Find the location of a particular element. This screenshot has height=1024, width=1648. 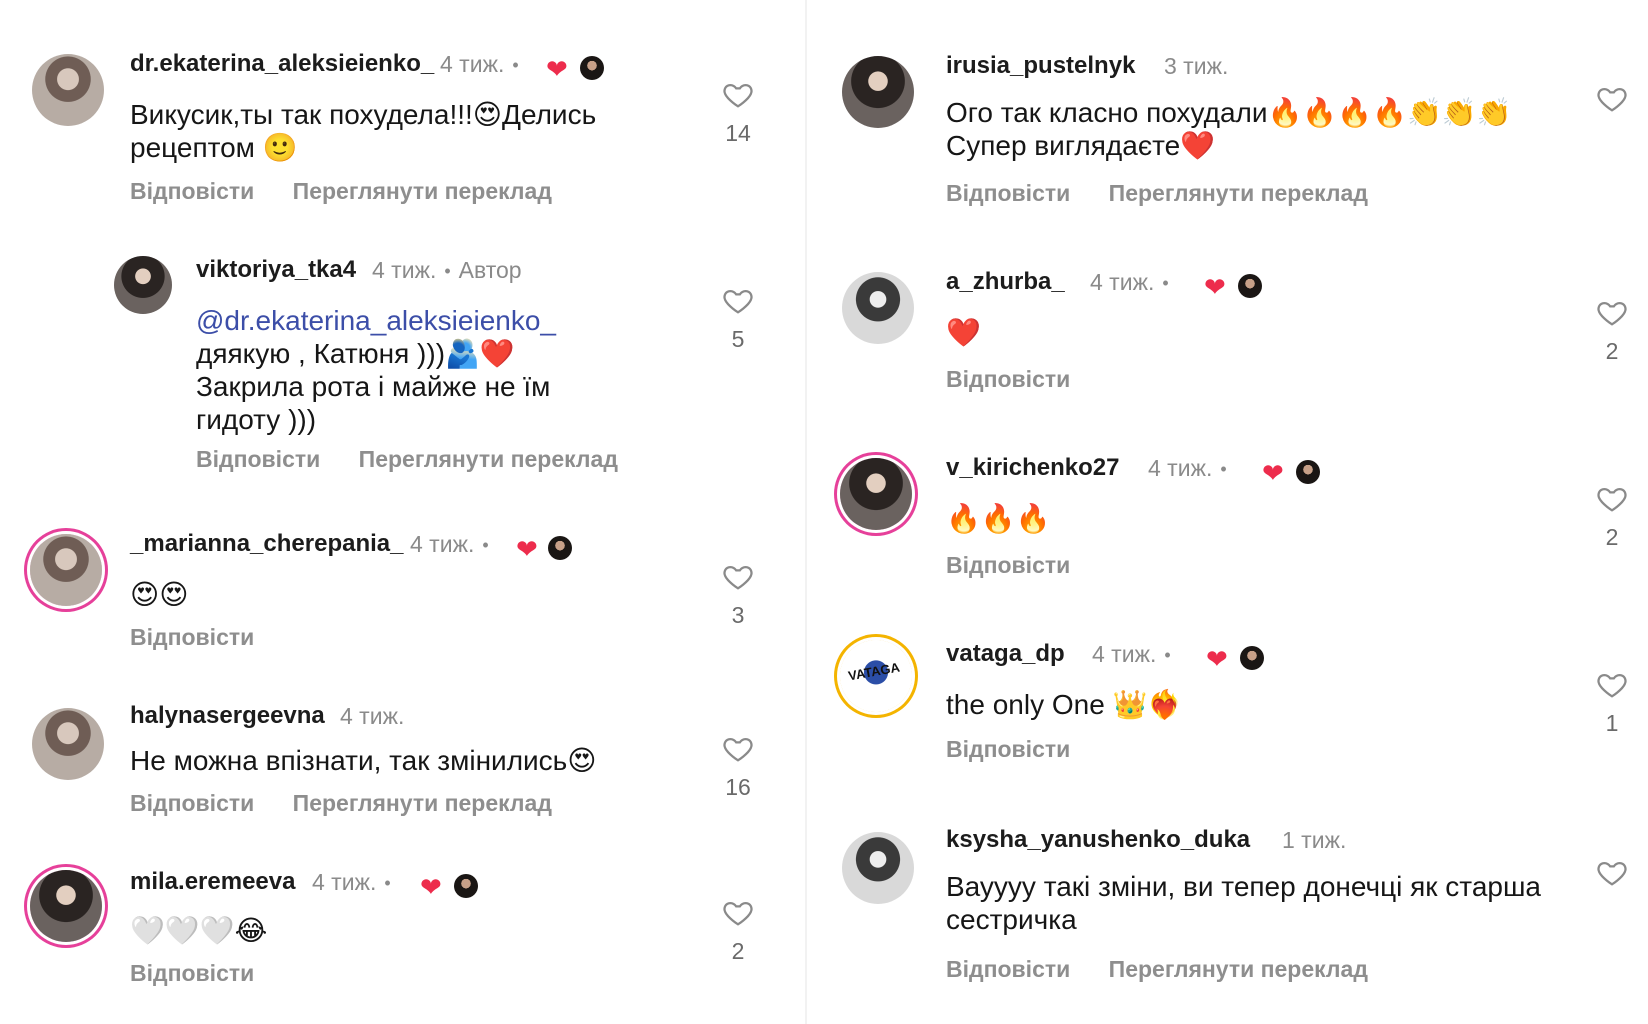

comment-username: halynasergeevna is located at coordinates (227, 716).